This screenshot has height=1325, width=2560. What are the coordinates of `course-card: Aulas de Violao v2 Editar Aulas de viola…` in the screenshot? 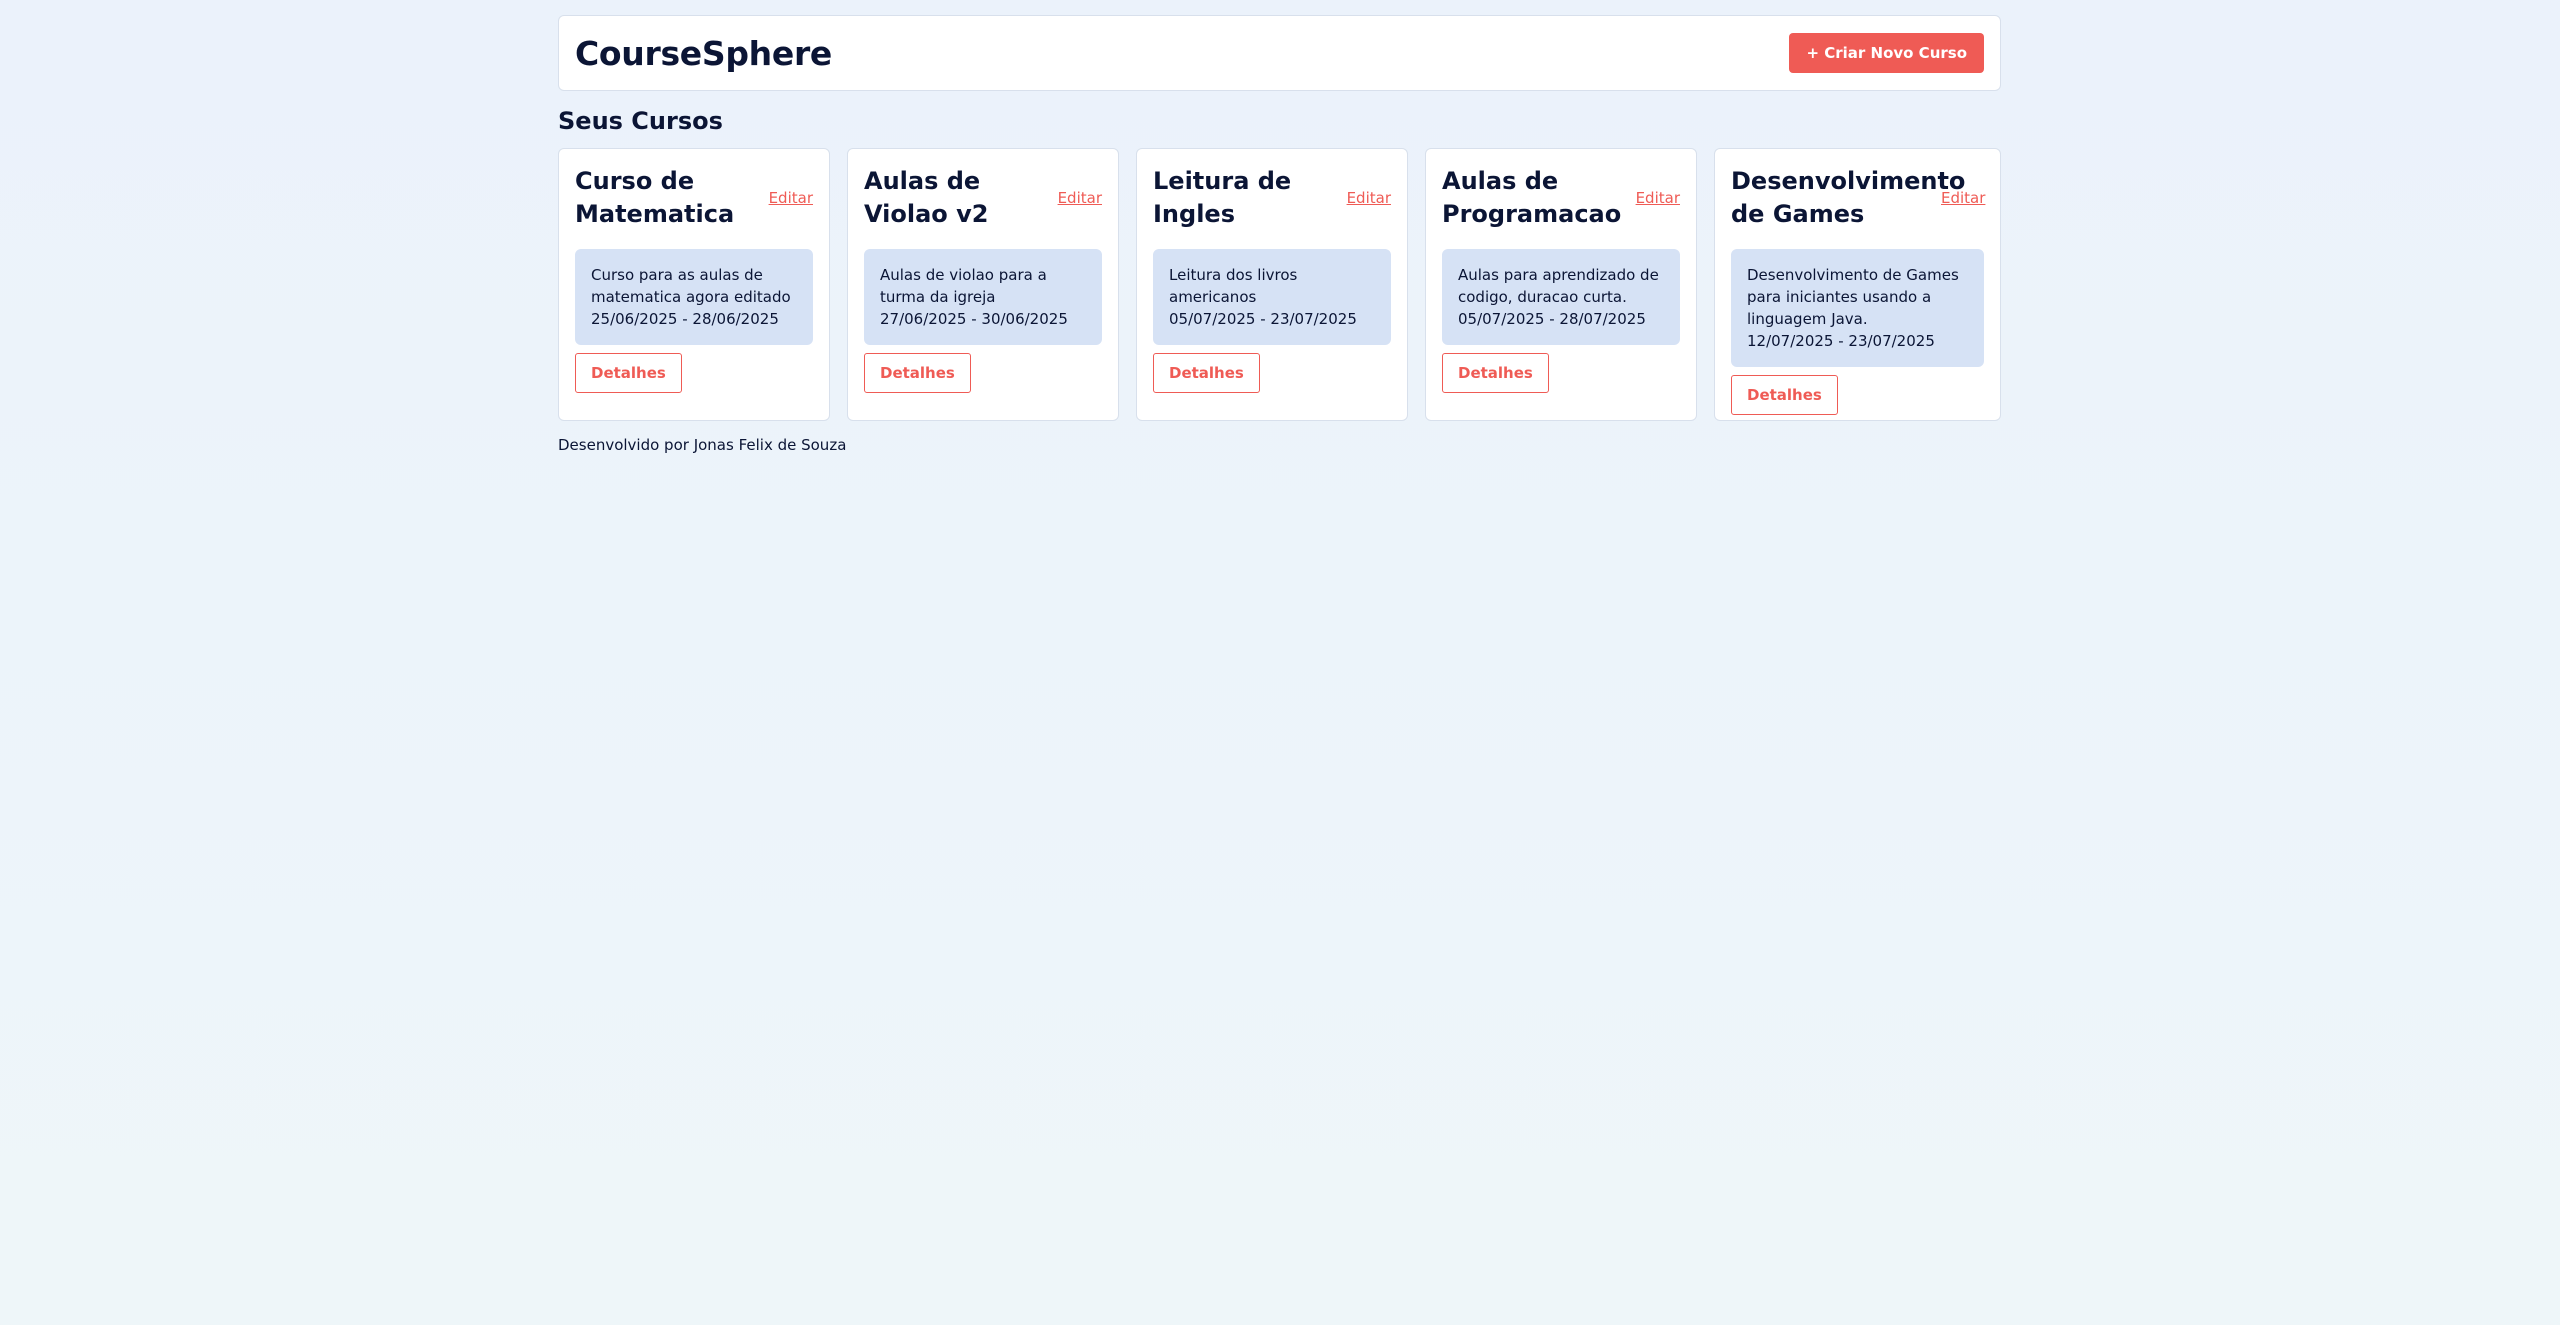 It's located at (983, 284).